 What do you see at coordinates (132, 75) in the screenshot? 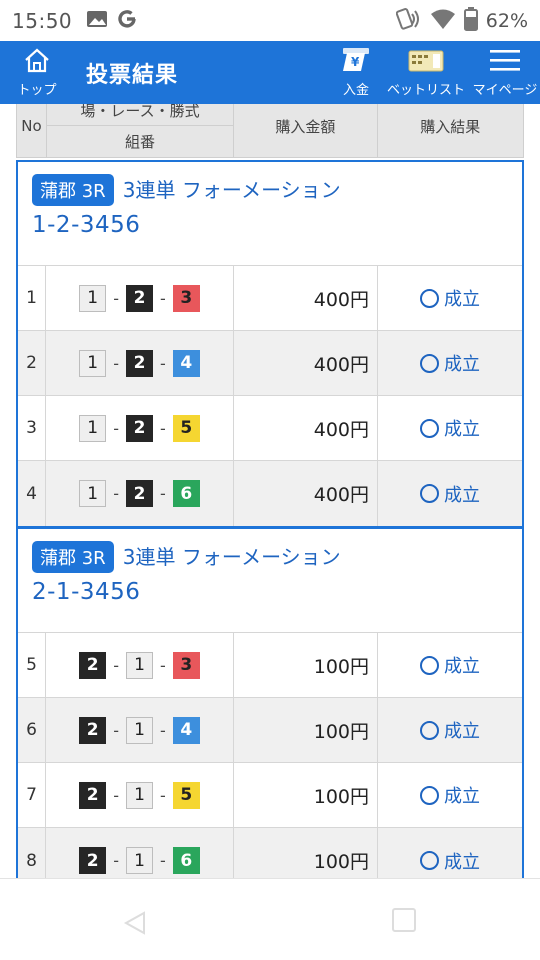
I see `page-title: 投票結果` at bounding box center [132, 75].